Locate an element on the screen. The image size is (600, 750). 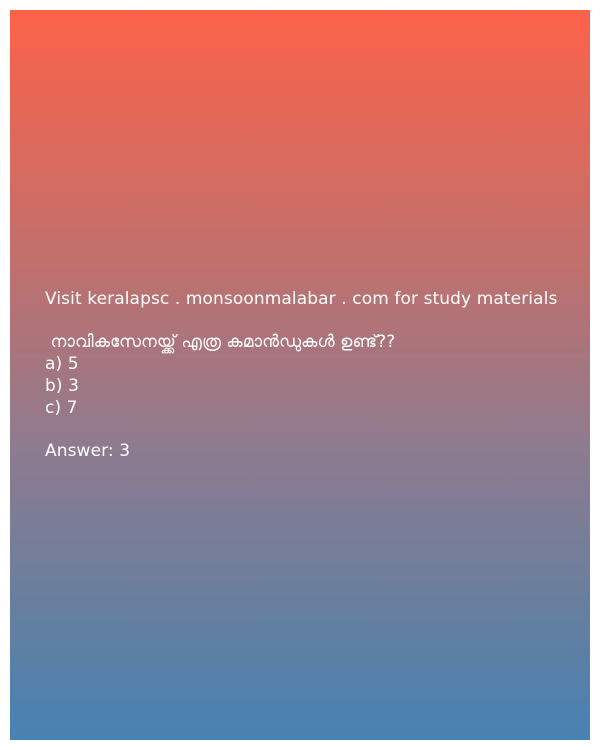
answer-text: Answer: 3 is located at coordinates (88, 451).